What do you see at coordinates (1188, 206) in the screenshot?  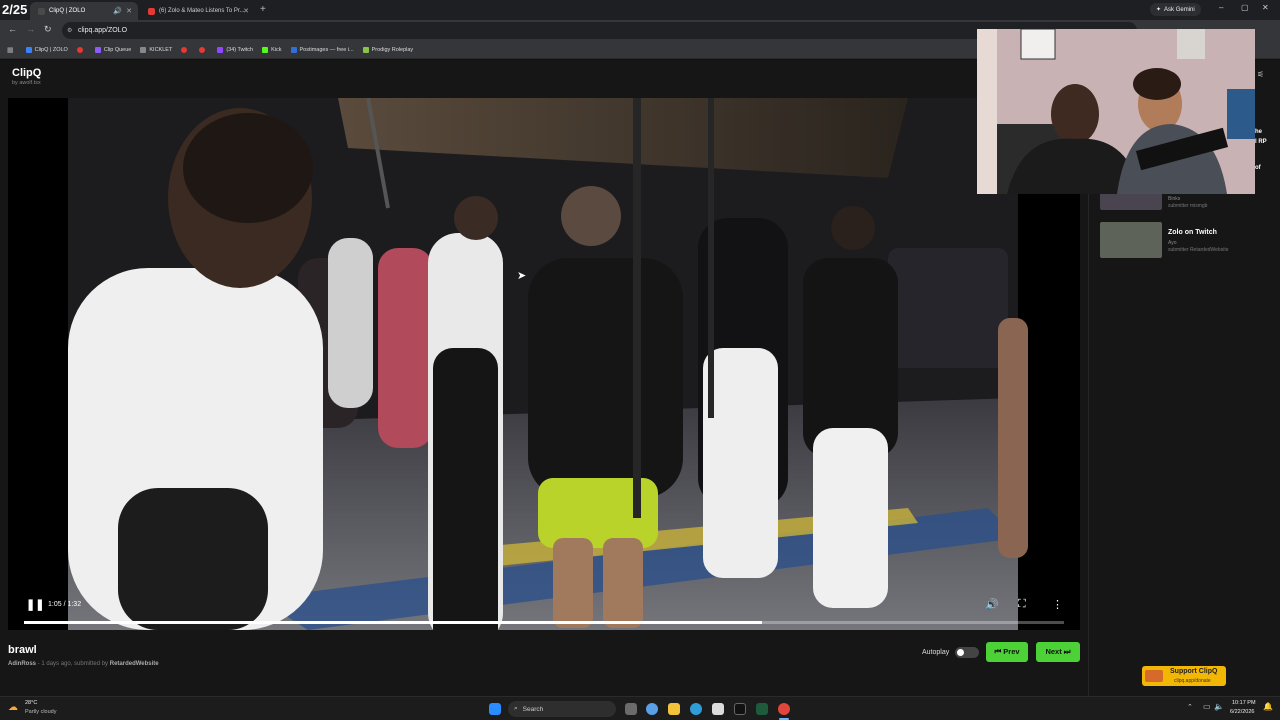 I see `queue-item-sub2: submitter mismgb` at bounding box center [1188, 206].